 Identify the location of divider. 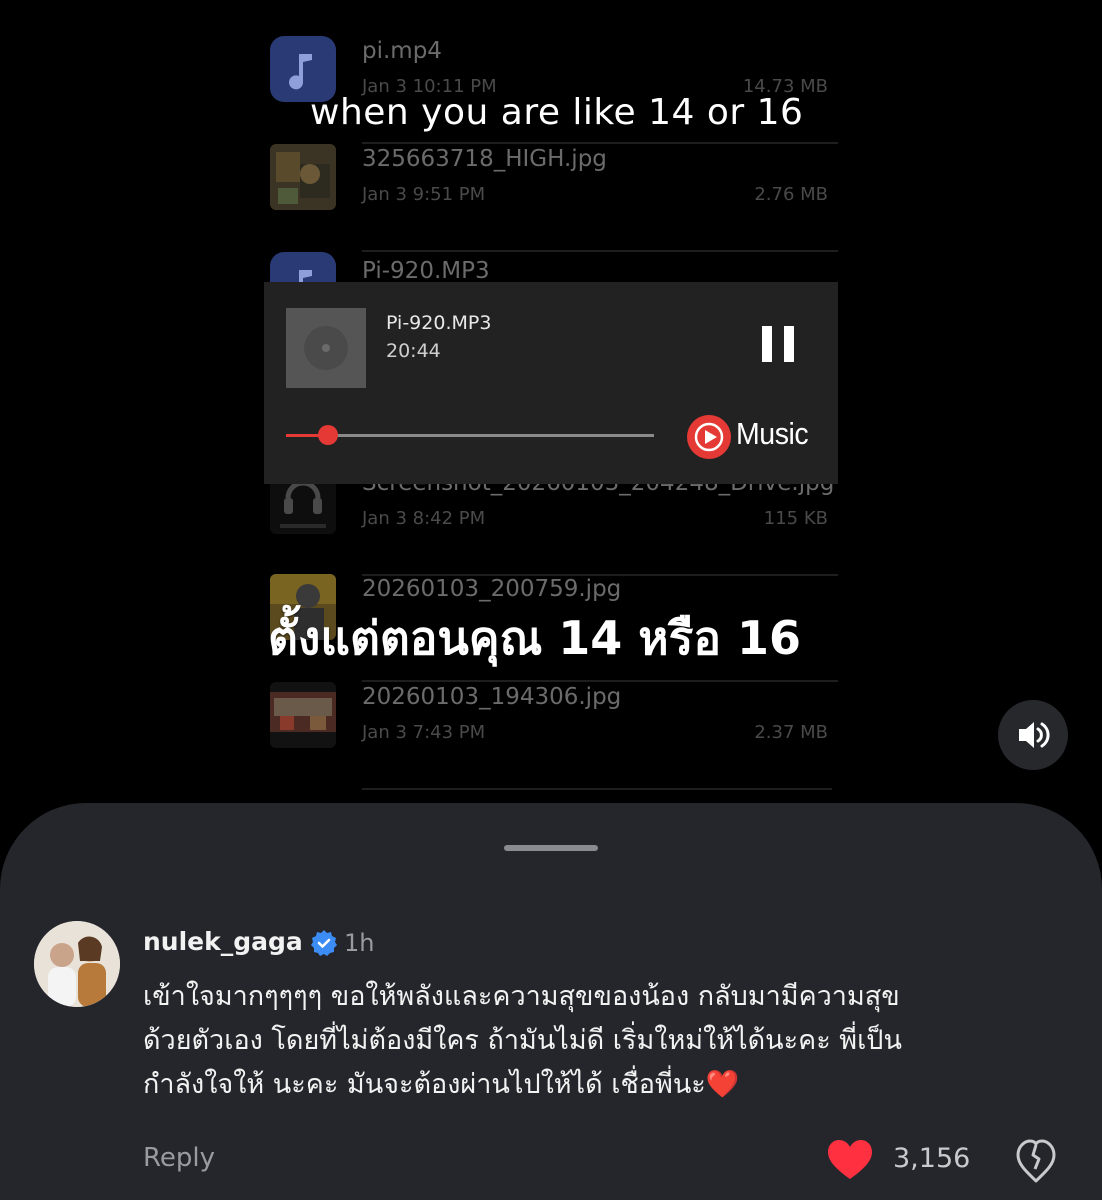
(597, 789).